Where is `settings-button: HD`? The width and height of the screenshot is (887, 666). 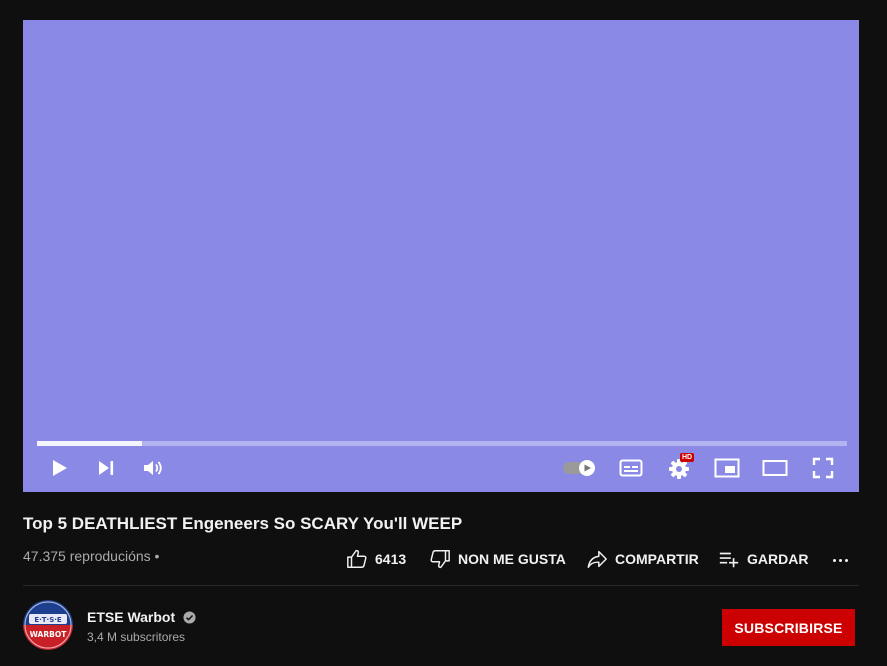 settings-button: HD is located at coordinates (679, 467).